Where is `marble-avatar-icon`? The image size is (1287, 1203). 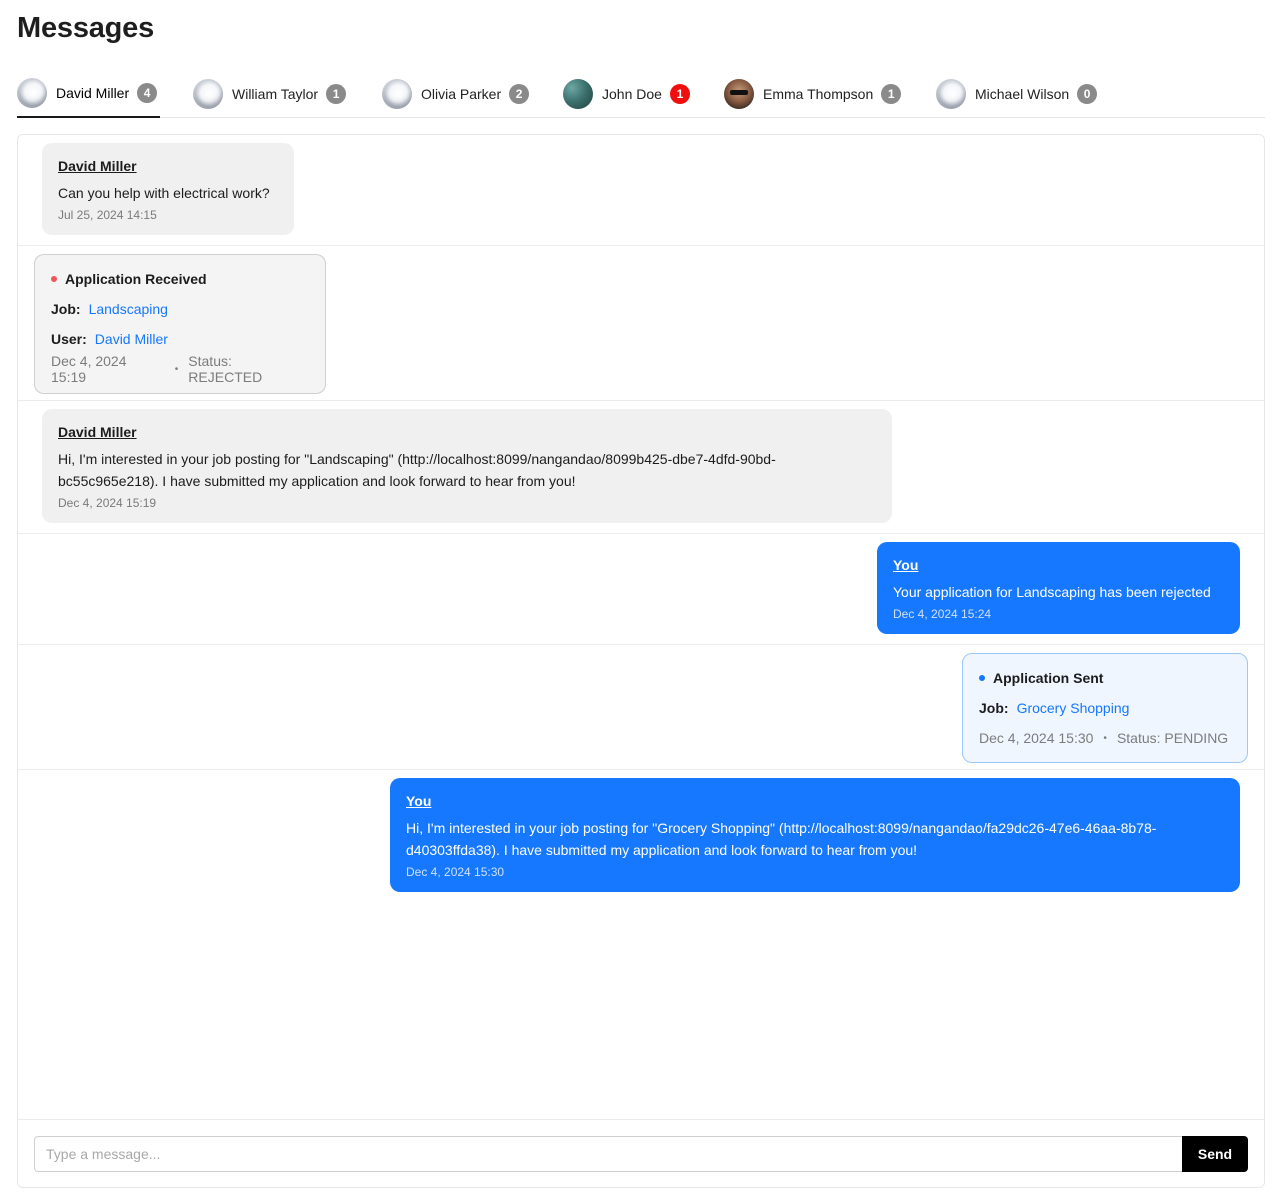
marble-avatar-icon is located at coordinates (578, 94).